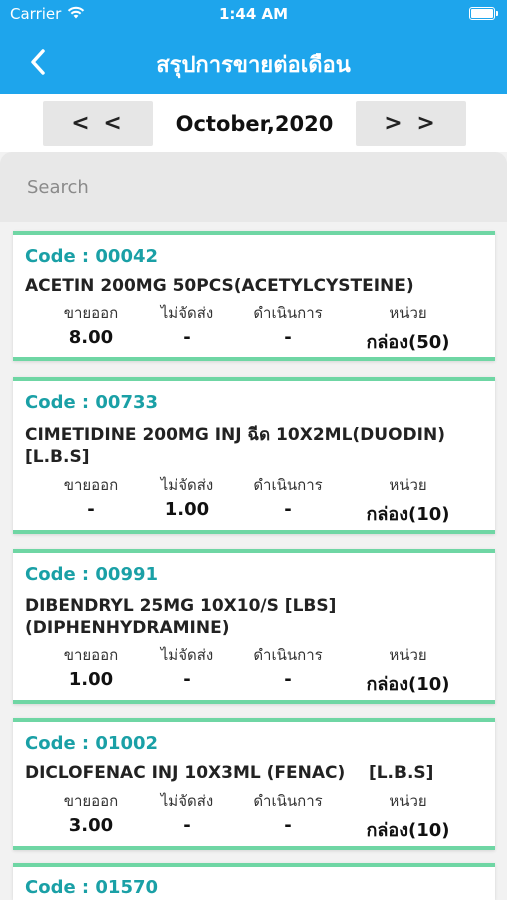 This screenshot has width=507, height=900. I want to click on battery-level, so click(482, 13).